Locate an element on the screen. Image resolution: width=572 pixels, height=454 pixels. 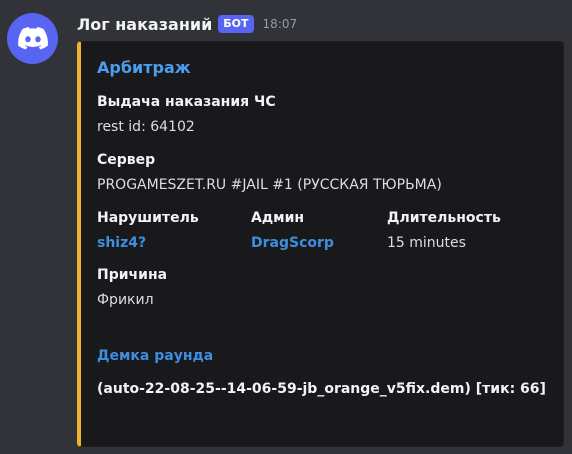
field-duration-value: 15 minutes is located at coordinates (426, 243).